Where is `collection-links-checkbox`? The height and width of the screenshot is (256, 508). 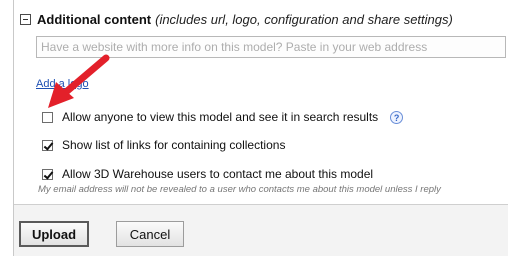 collection-links-checkbox is located at coordinates (47, 145).